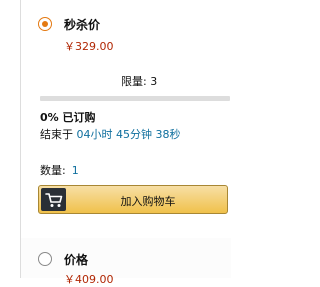  What do you see at coordinates (75, 170) in the screenshot?
I see `quantity-value: 1` at bounding box center [75, 170].